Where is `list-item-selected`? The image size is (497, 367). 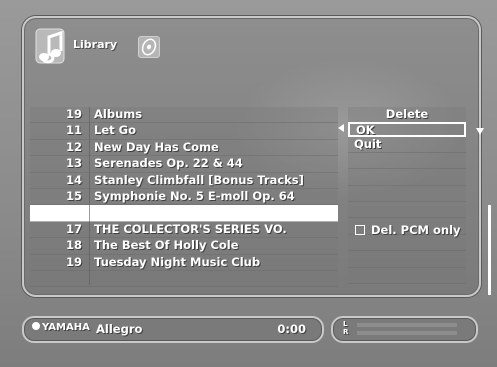 list-item-selected is located at coordinates (184, 213).